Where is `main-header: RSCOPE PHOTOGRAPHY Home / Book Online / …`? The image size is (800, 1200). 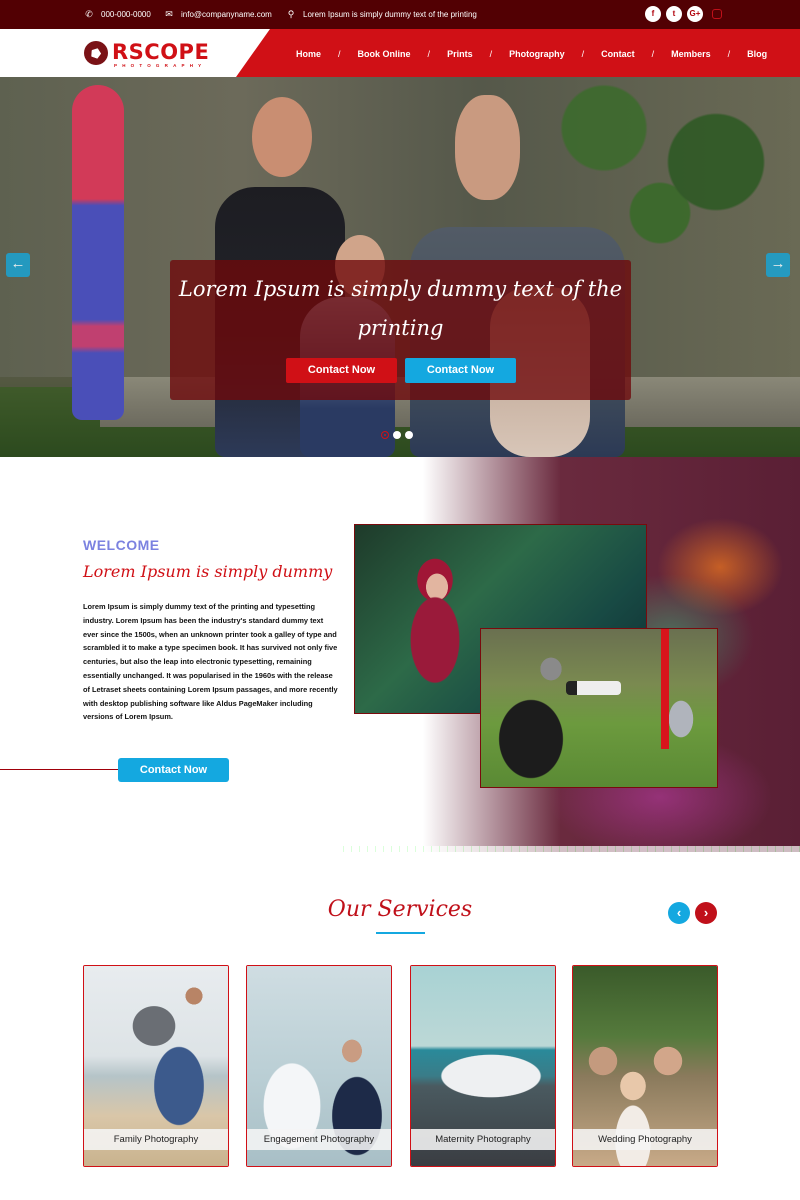 main-header: RSCOPE PHOTOGRAPHY Home / Book Online / … is located at coordinates (400, 53).